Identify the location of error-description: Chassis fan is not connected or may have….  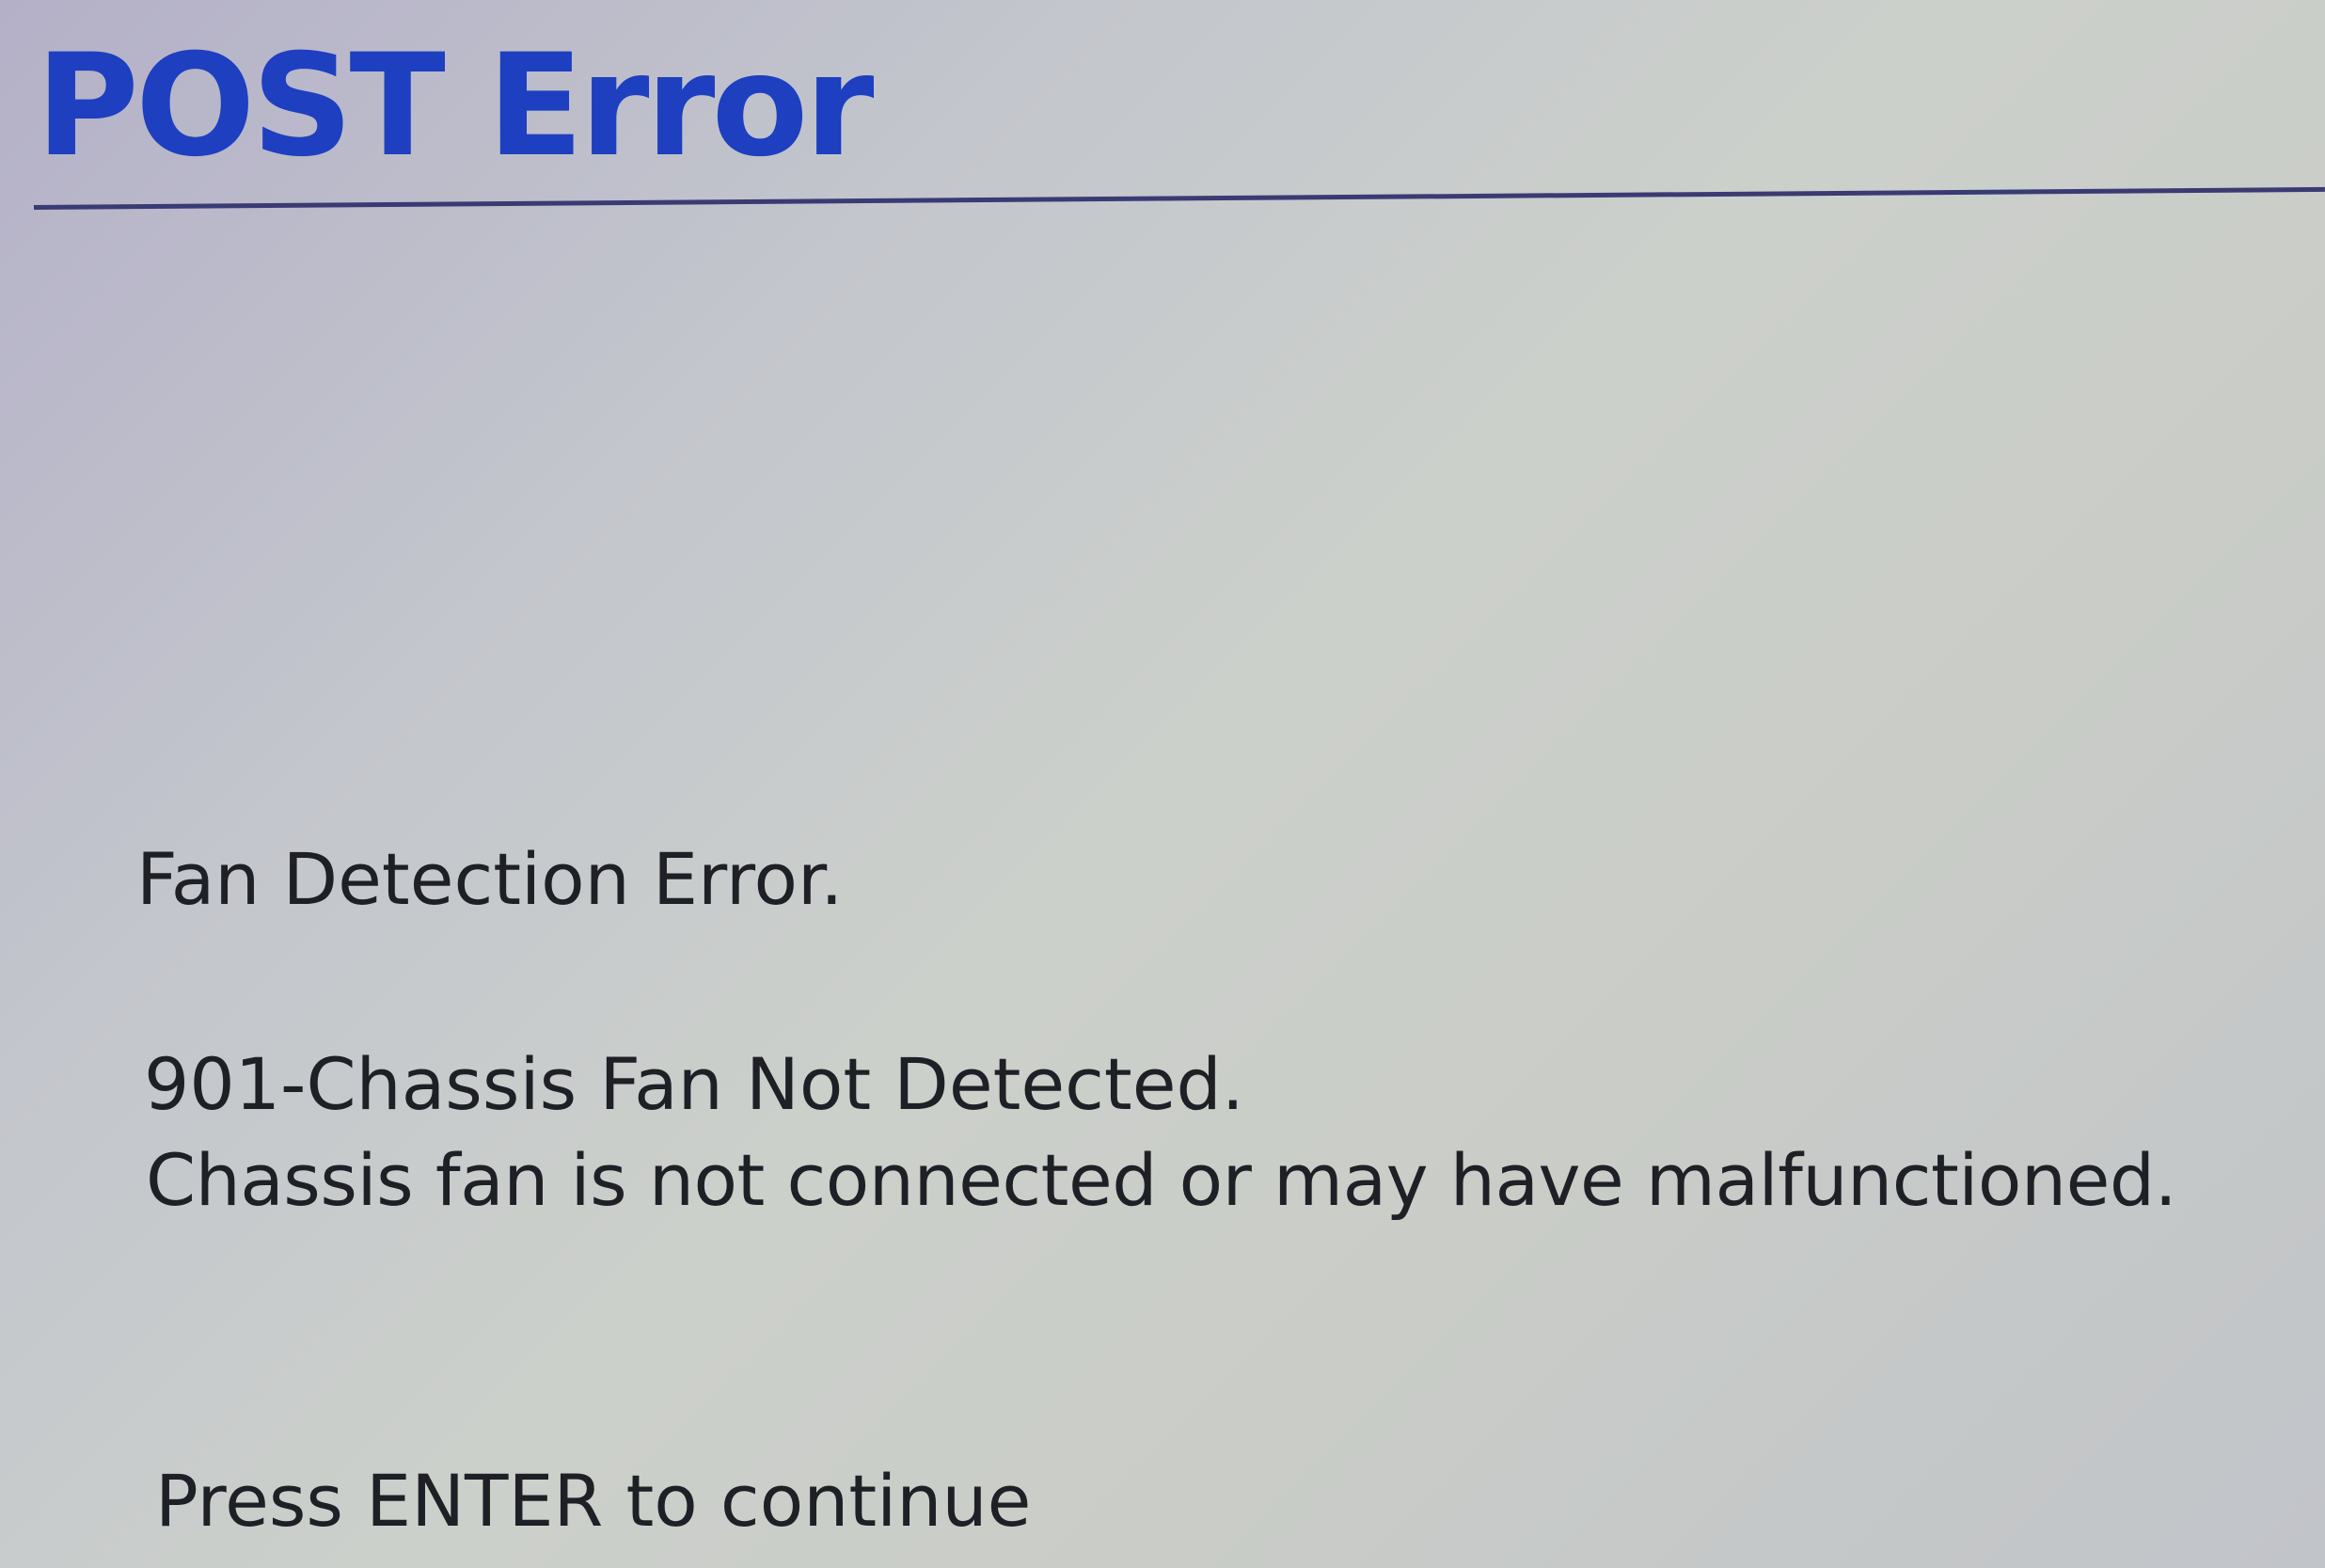
(1161, 1180).